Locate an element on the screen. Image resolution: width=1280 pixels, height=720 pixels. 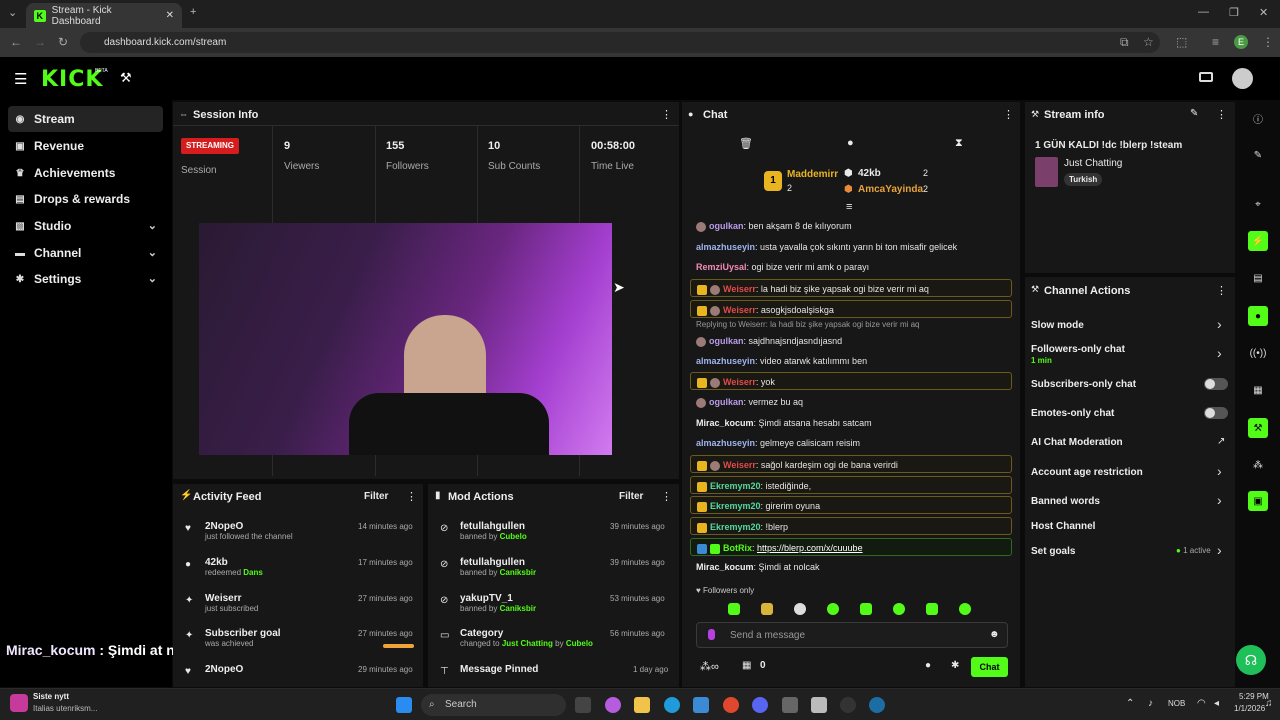
clipboard-icon: ▤ is located at coordinates (1258, 278).